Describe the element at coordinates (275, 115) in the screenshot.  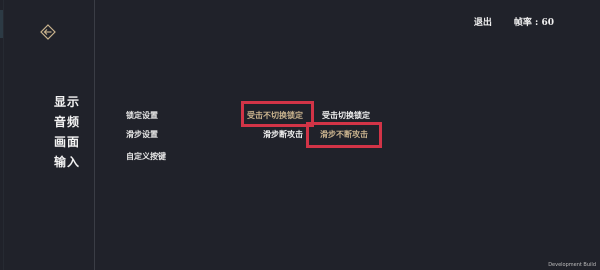
I see `option-no-switch-lock-on-hit: 受击不切换锁定` at that location.